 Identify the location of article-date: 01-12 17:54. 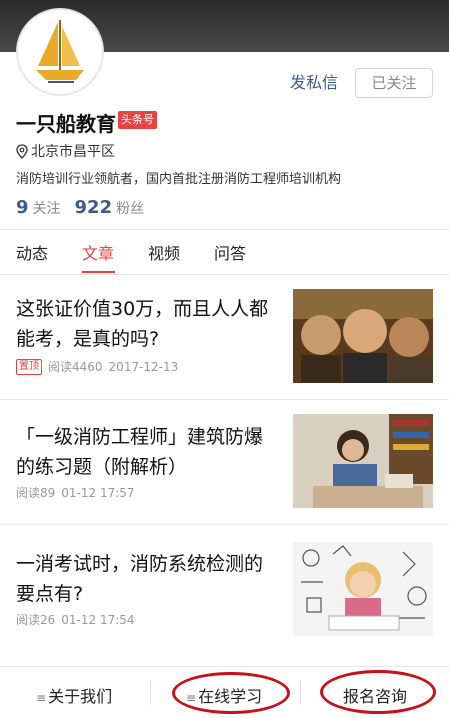
(98, 619).